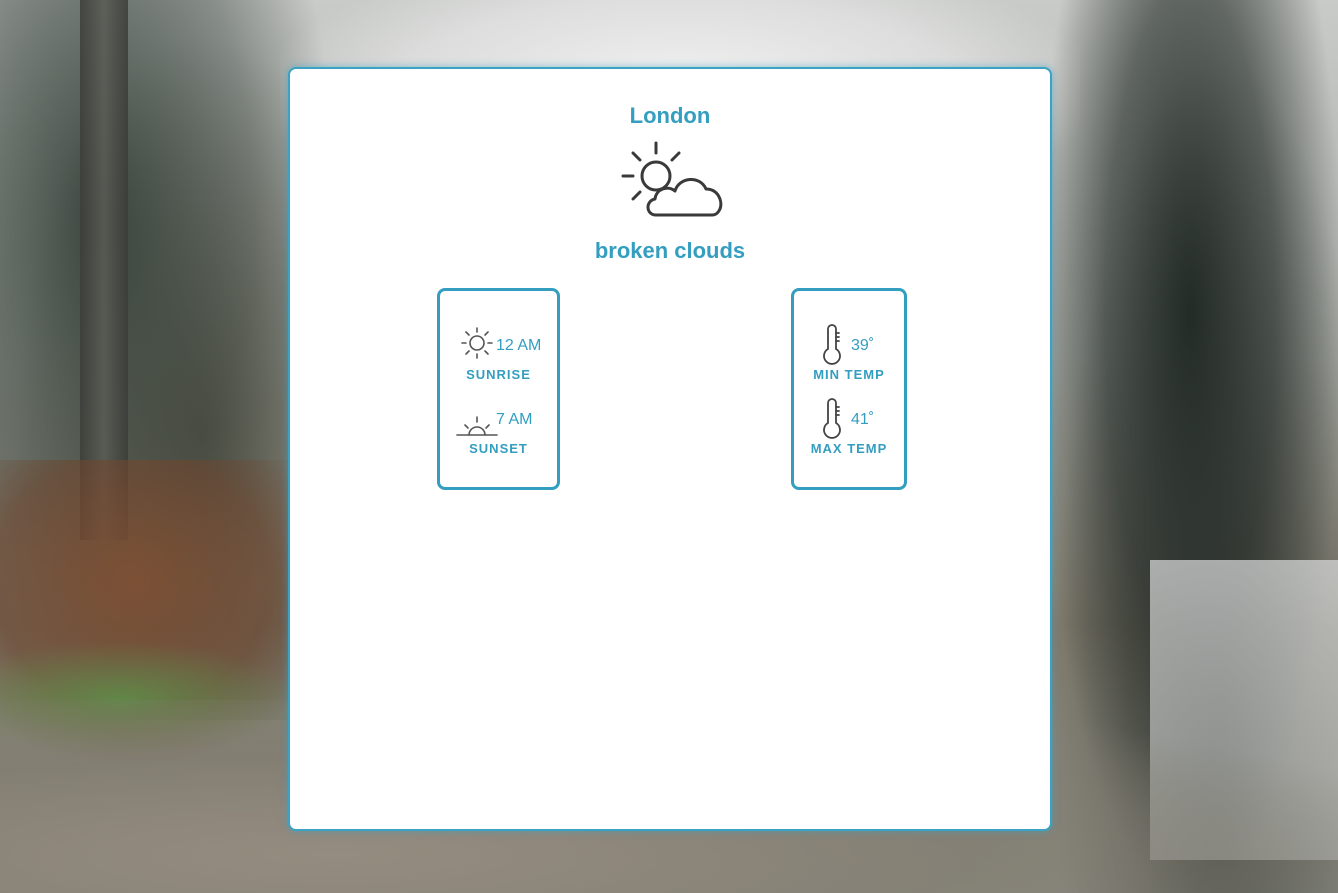 The width and height of the screenshot is (1338, 893). What do you see at coordinates (849, 448) in the screenshot?
I see `max-temp-label: MAX TEMP` at bounding box center [849, 448].